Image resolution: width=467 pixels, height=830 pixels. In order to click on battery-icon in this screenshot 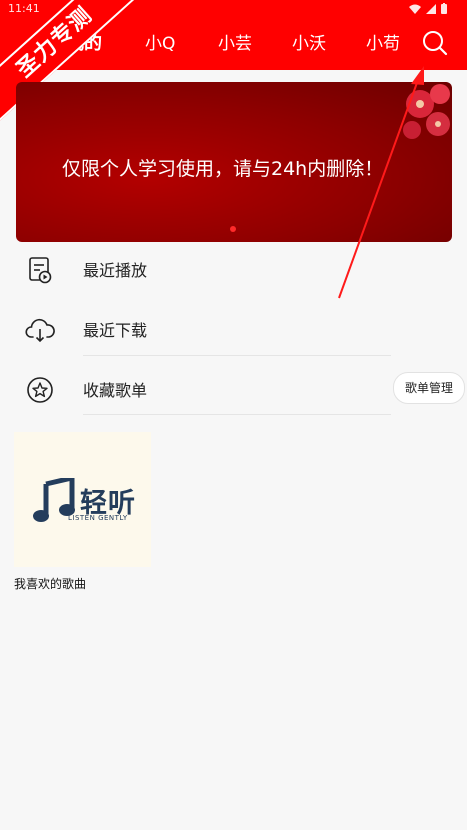, I will do `click(444, 8)`.